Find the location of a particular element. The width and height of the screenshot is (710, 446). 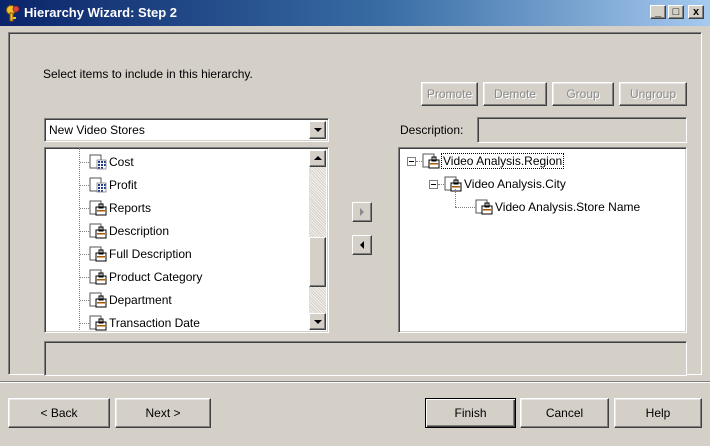

source-dropdown-value: New Video Stores is located at coordinates (97, 130).